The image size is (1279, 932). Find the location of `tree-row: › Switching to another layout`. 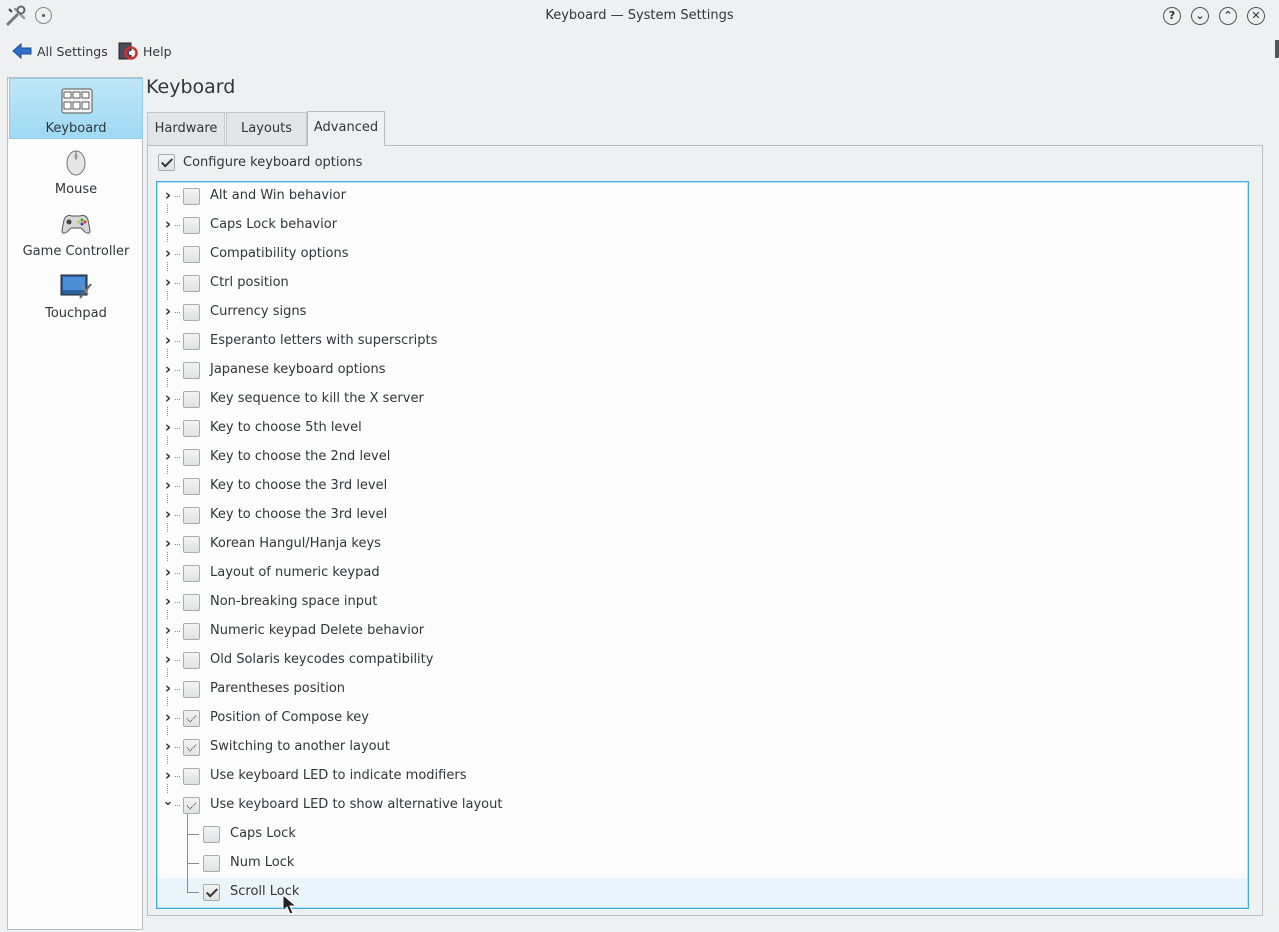

tree-row: › Switching to another layout is located at coordinates (702, 748).